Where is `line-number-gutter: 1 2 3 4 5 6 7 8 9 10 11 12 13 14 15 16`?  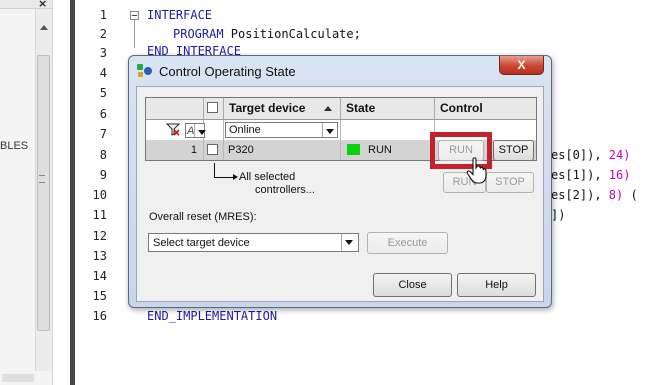
line-number-gutter: 1 2 3 4 5 6 7 8 9 10 11 12 13 14 15 16 is located at coordinates (97, 192).